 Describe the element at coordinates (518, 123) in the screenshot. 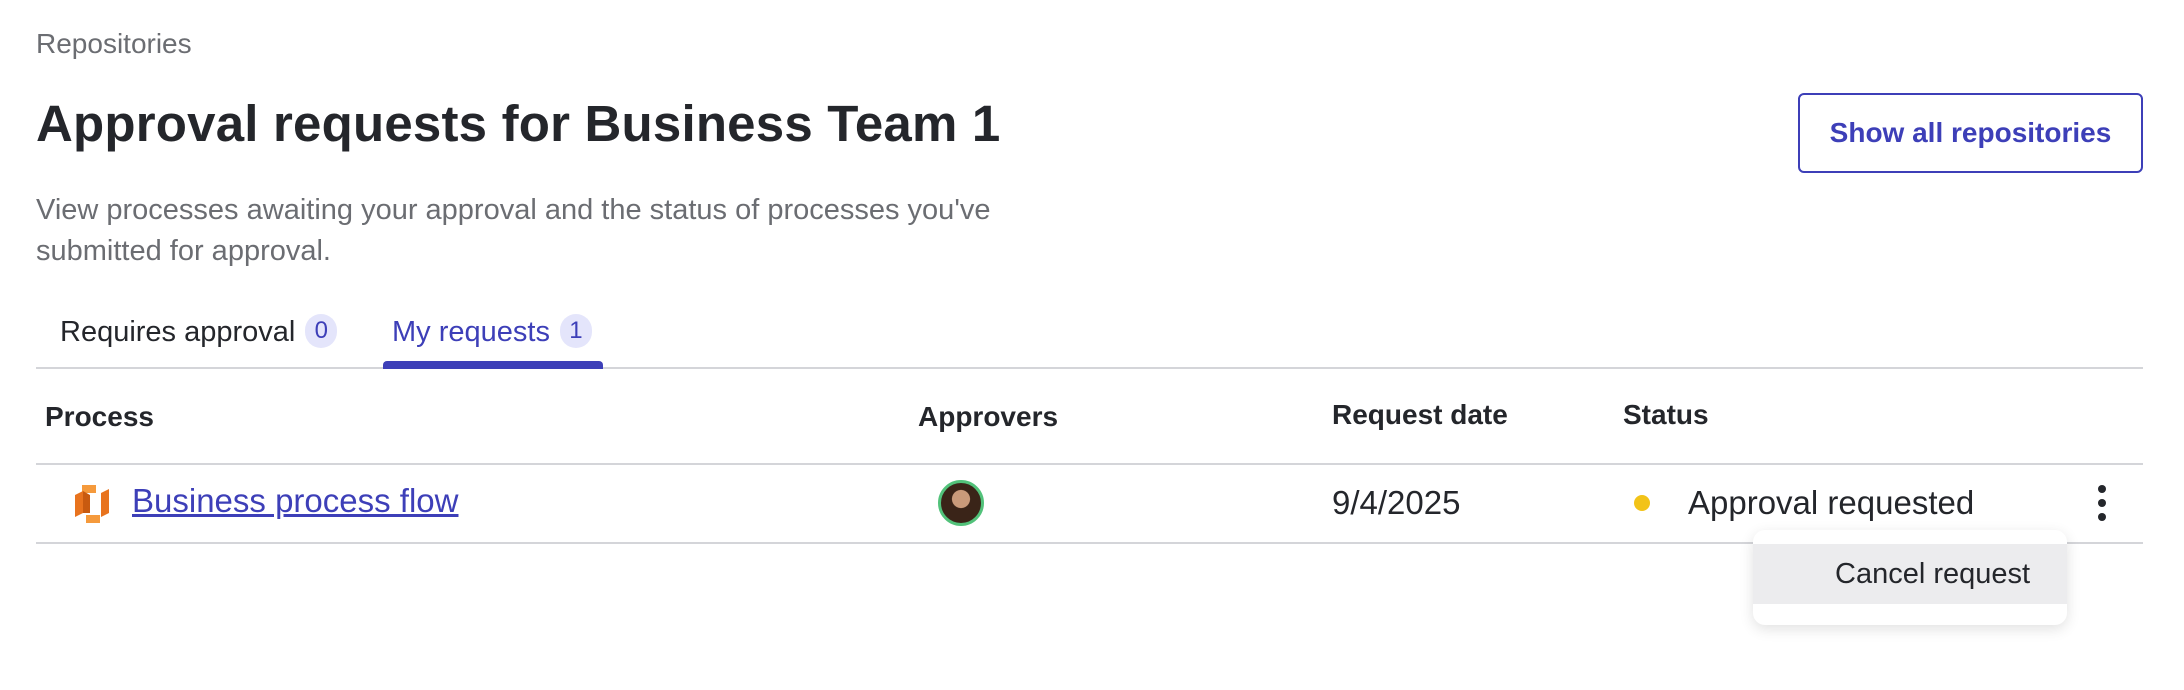

I see `page-title: Approval requests for Business Team 1` at that location.